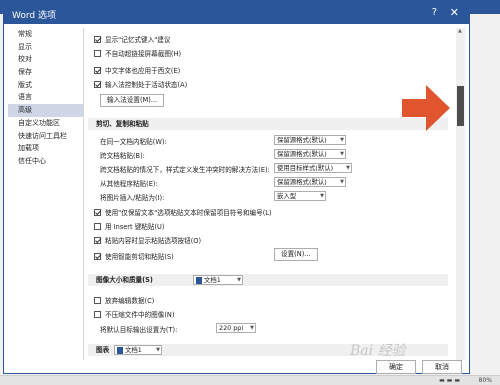 This screenshot has width=500, height=385. I want to click on paste-cross-doc-label: 跨文档粘贴(B):, so click(122, 156).